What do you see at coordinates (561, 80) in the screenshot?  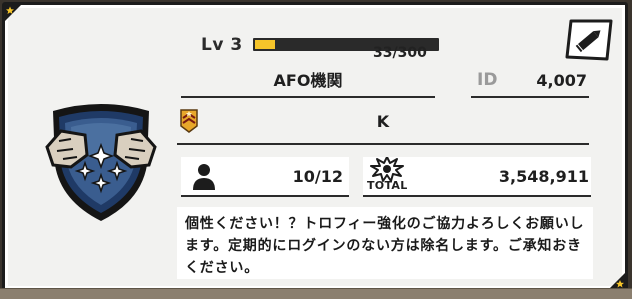 I see `id-value: 4,007` at bounding box center [561, 80].